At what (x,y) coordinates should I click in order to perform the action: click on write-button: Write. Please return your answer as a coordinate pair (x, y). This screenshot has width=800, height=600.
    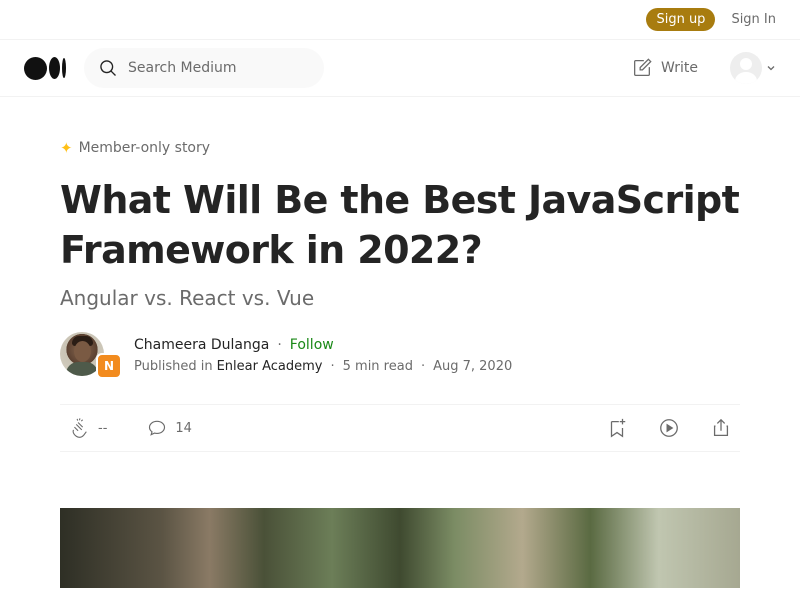
    Looking at the image, I should click on (664, 68).